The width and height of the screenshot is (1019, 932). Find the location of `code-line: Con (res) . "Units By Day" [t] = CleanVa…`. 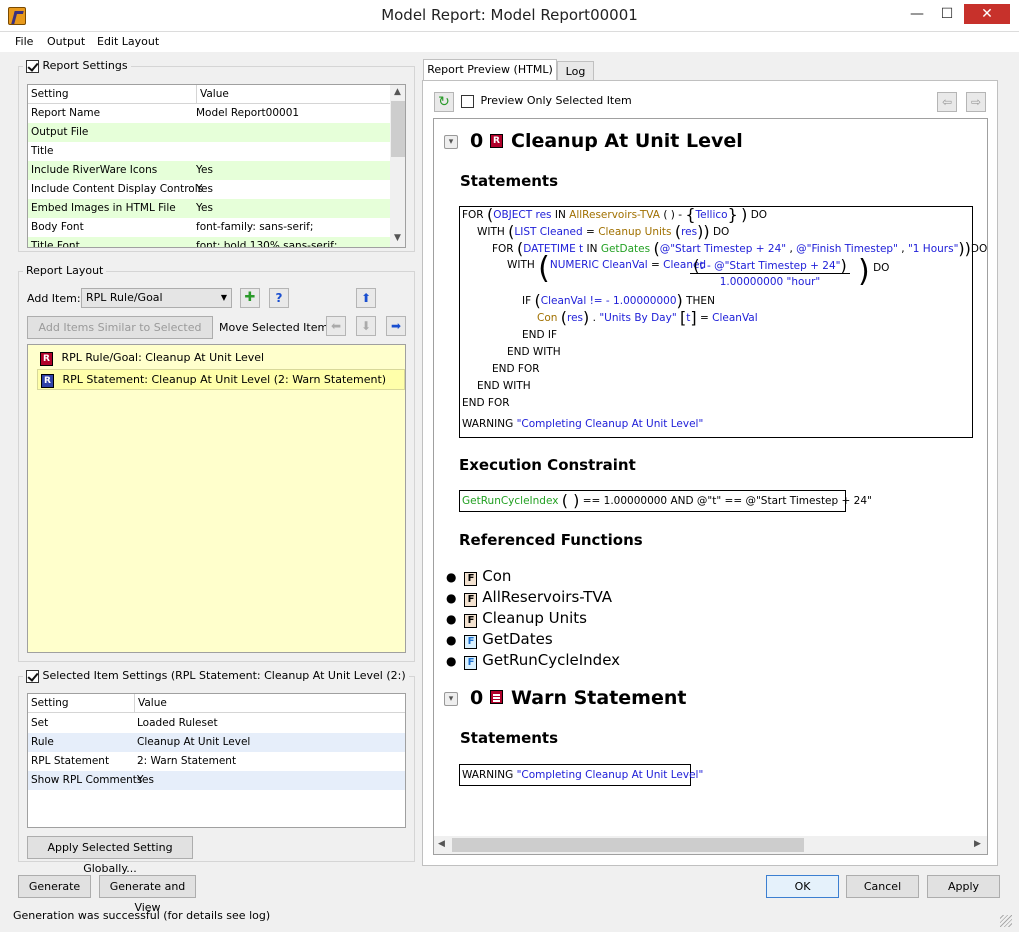

code-line: Con (res) . "Units By Day" [t] = CleanVa… is located at coordinates (647, 317).